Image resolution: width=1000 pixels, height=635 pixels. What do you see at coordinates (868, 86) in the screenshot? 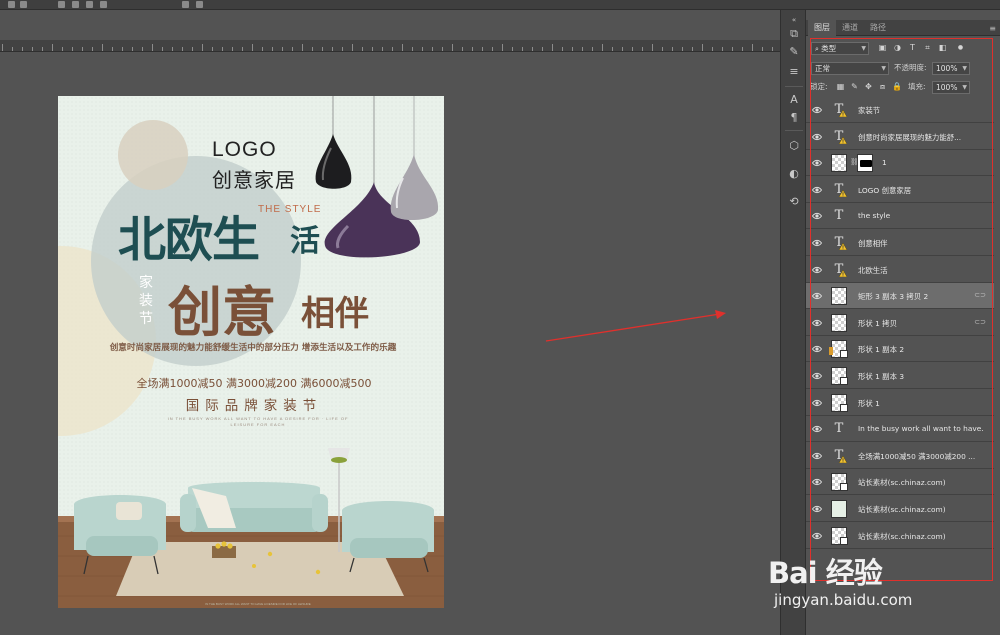
I see `lock-position-icon: ✥` at bounding box center [868, 86].